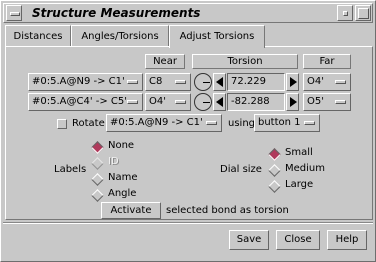 The image size is (376, 262). I want to click on minimize-icon, so click(345, 13).